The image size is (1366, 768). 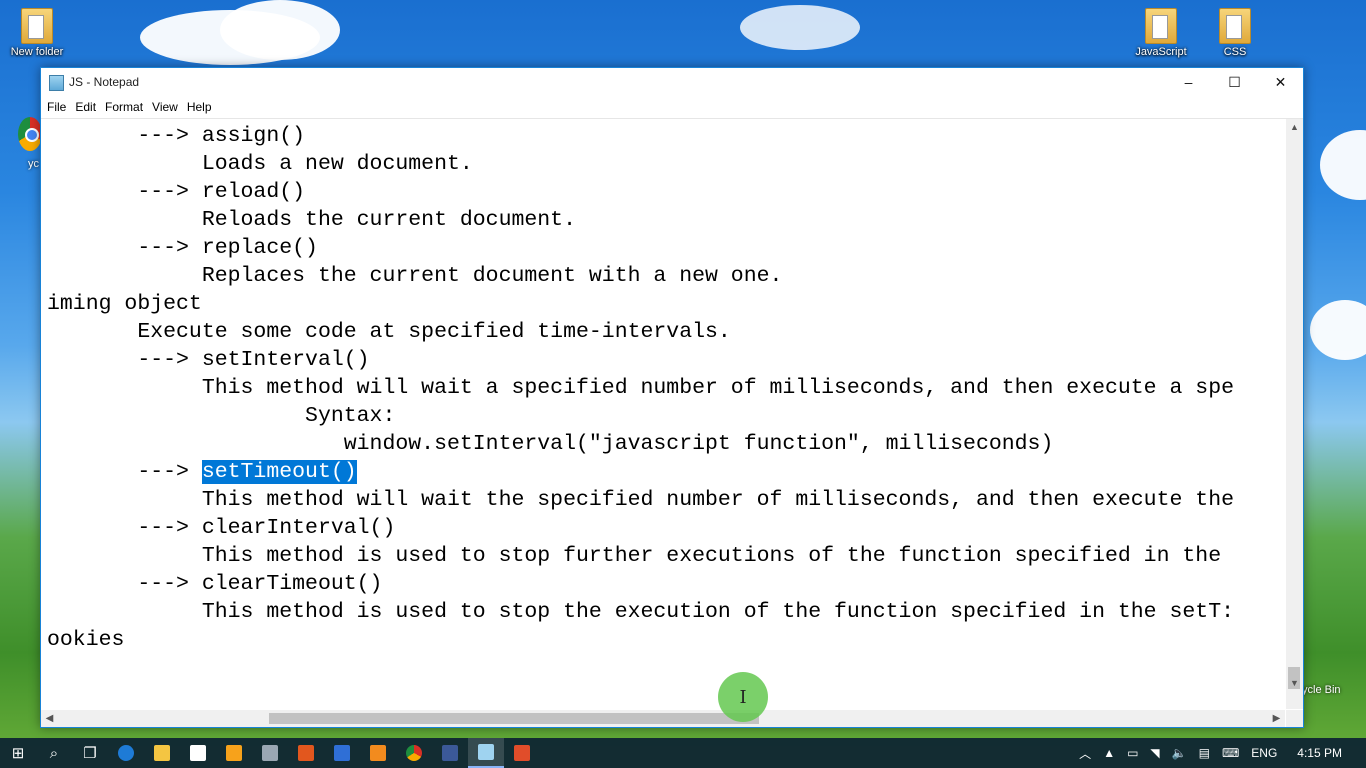 What do you see at coordinates (1321, 690) in the screenshot?
I see `recycle-bin-label: ycle Bin` at bounding box center [1321, 690].